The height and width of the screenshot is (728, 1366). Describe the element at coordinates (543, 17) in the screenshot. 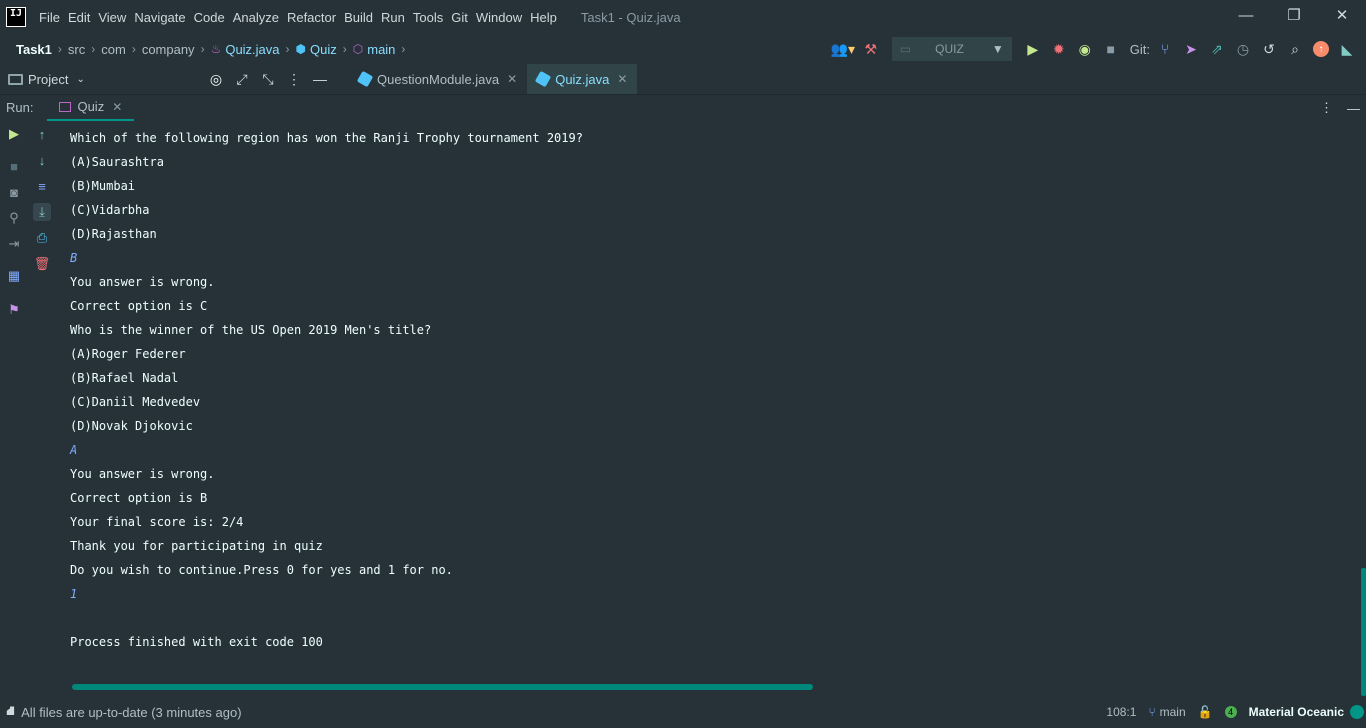

I see `menu-help: Help` at that location.